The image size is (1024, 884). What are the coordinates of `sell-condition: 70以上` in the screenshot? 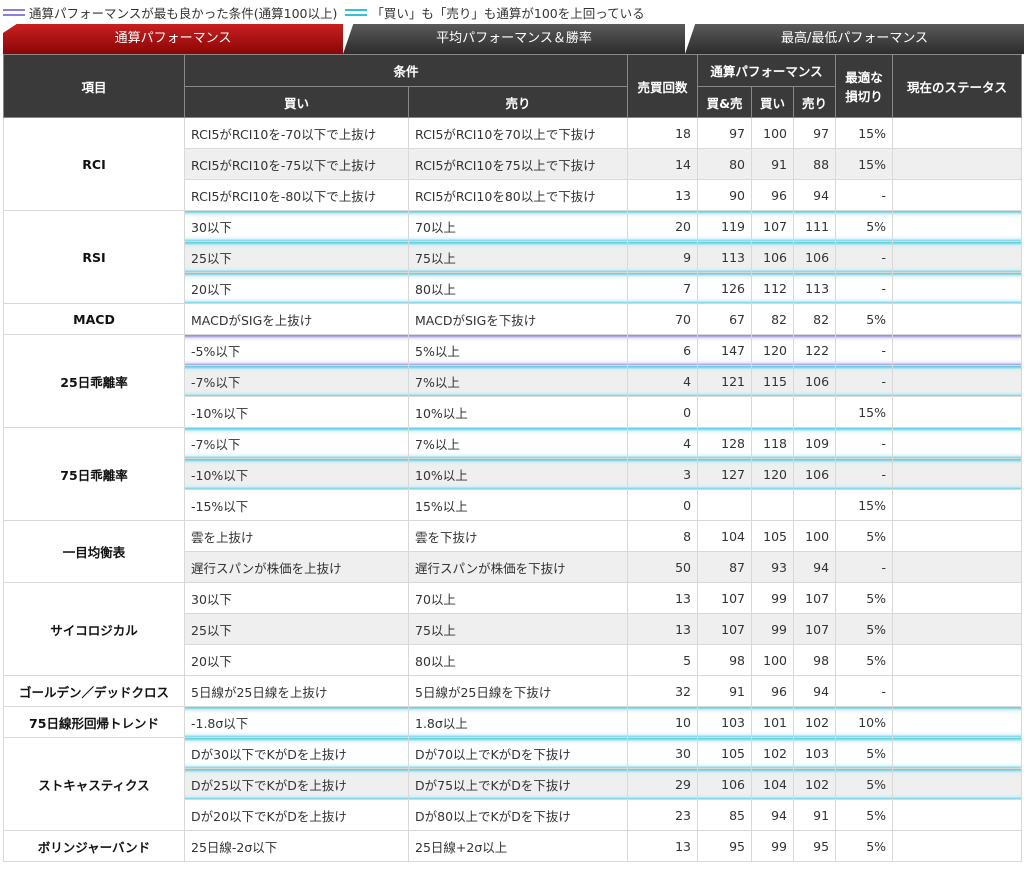 It's located at (518, 598).